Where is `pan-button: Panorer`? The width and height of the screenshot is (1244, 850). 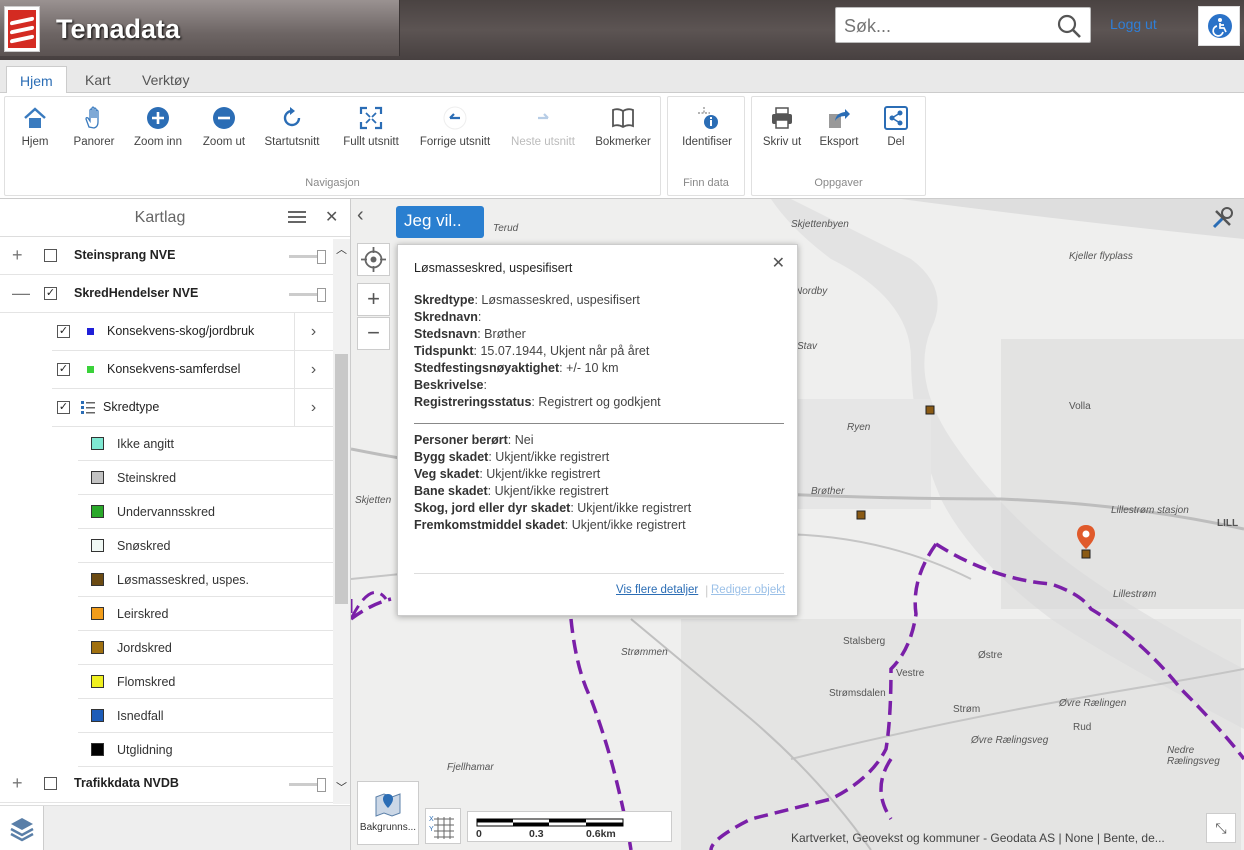 pan-button: Panorer is located at coordinates (94, 126).